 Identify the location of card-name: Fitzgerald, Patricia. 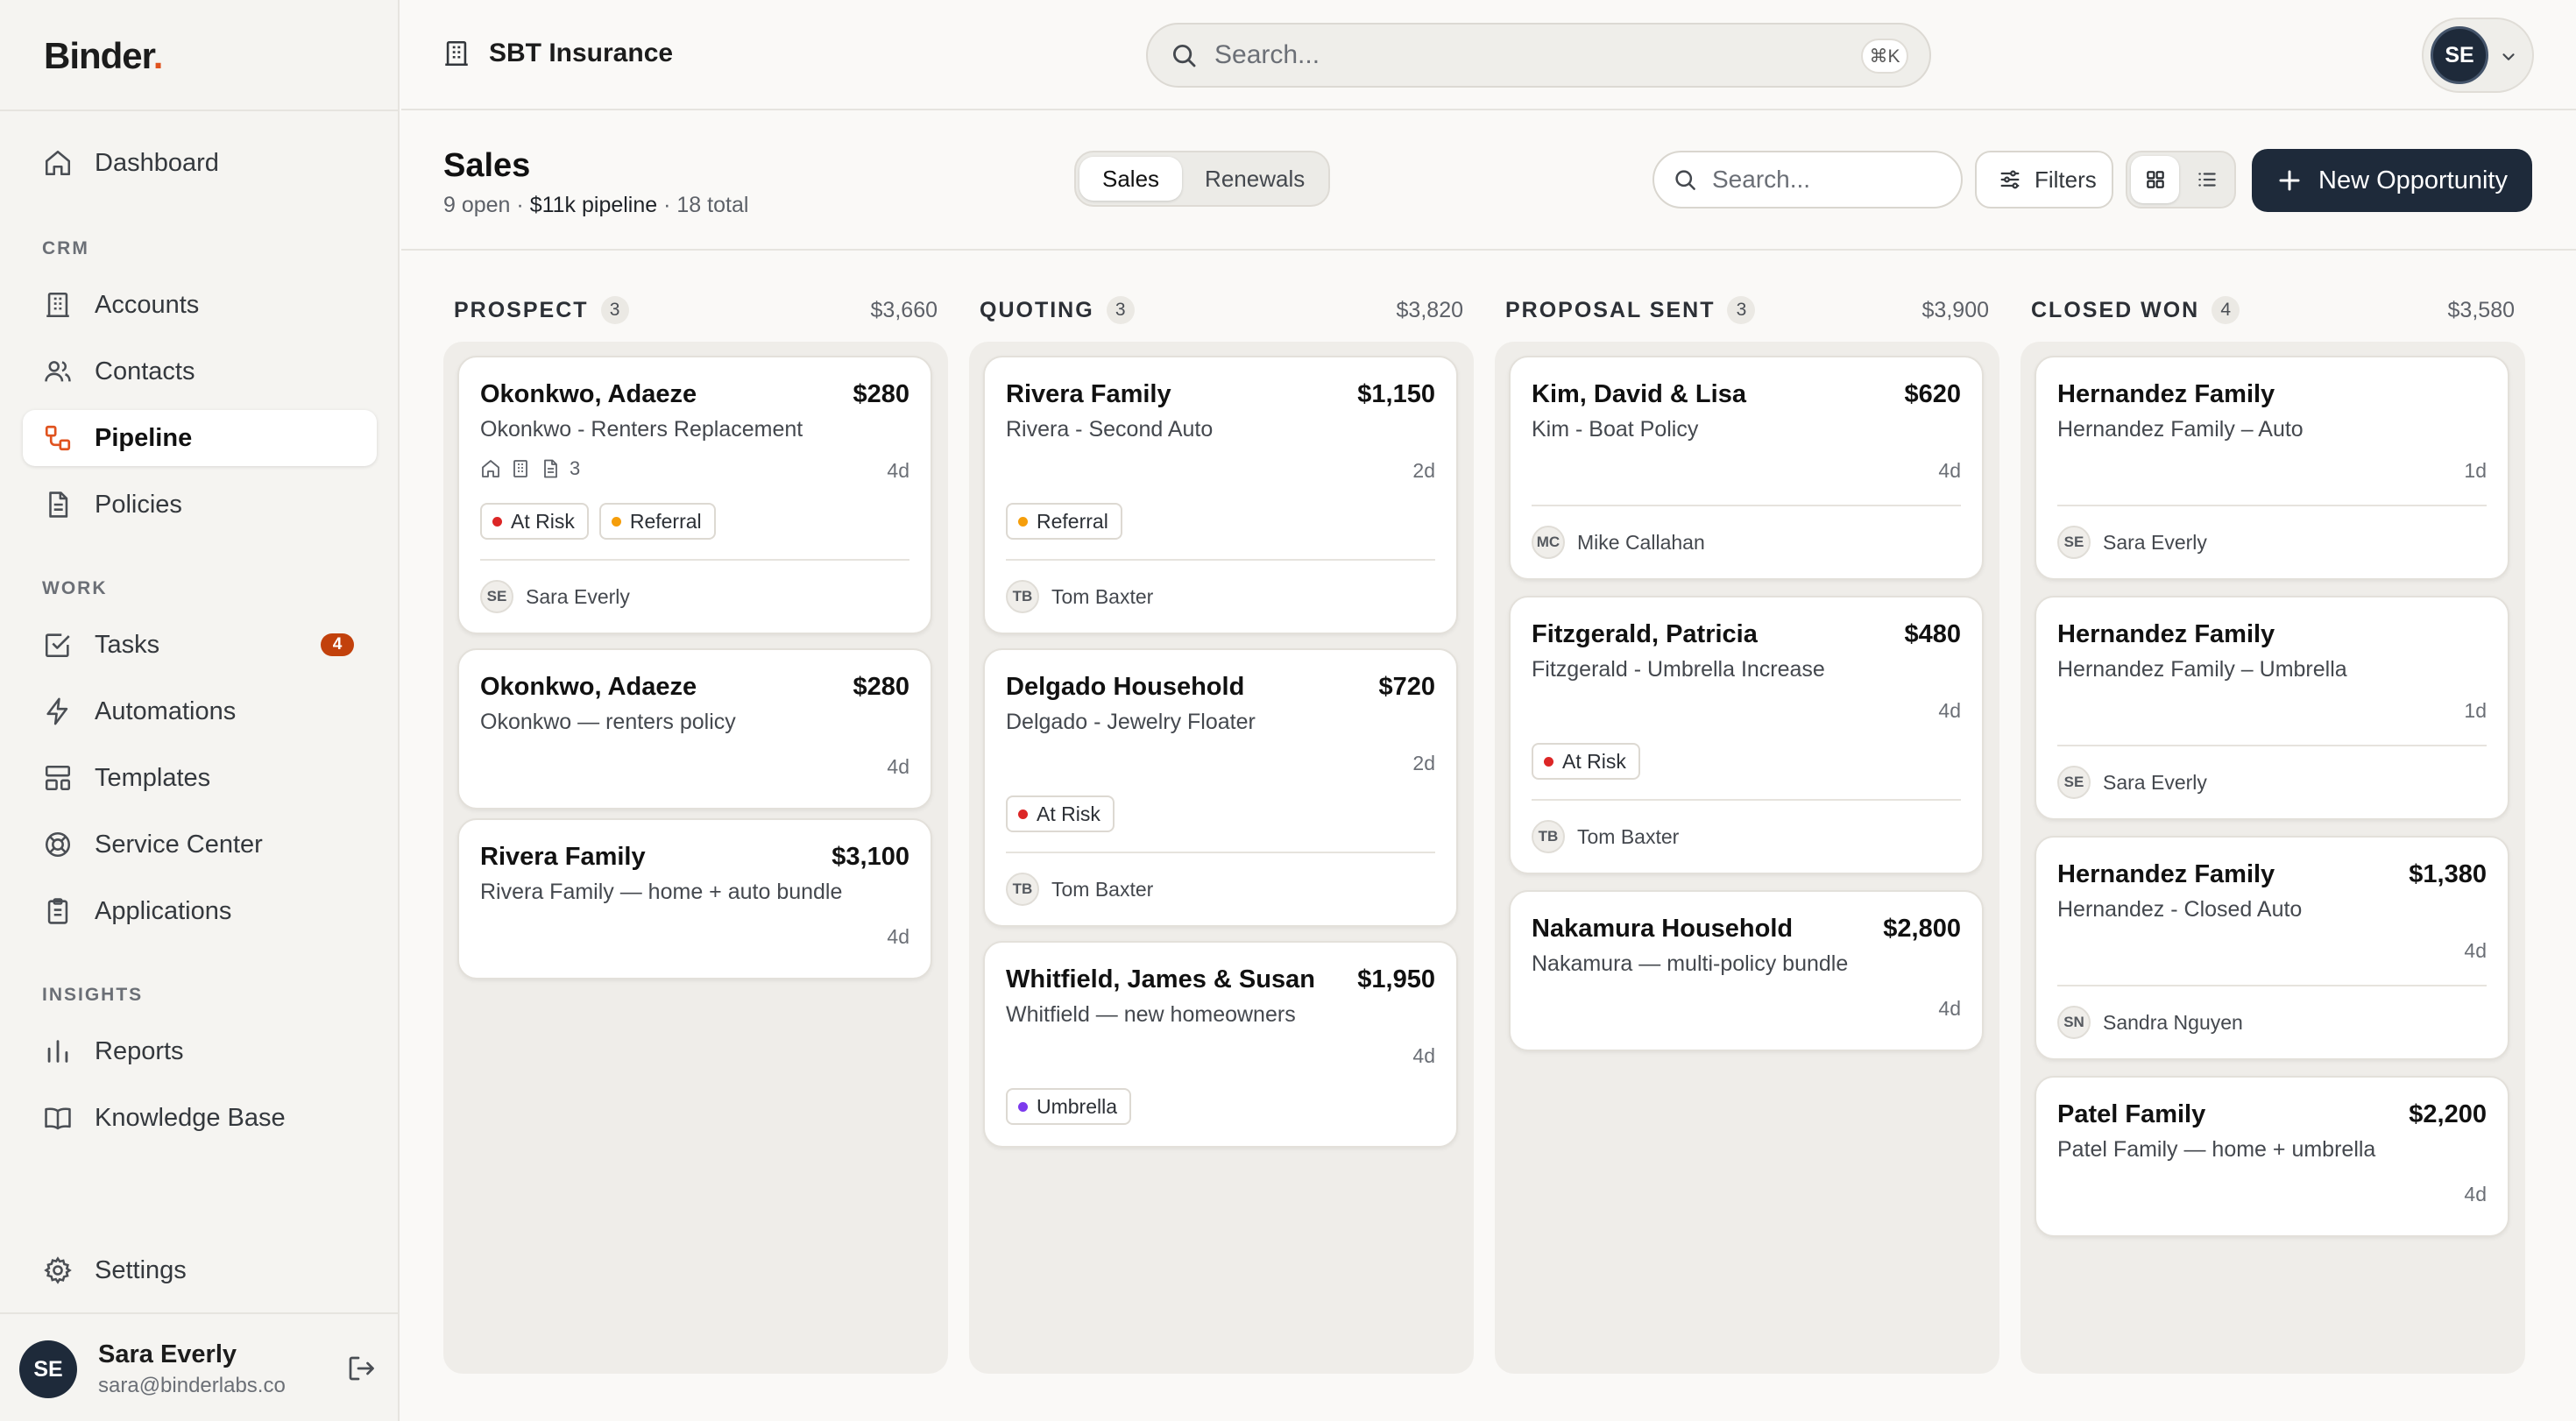
(1645, 634).